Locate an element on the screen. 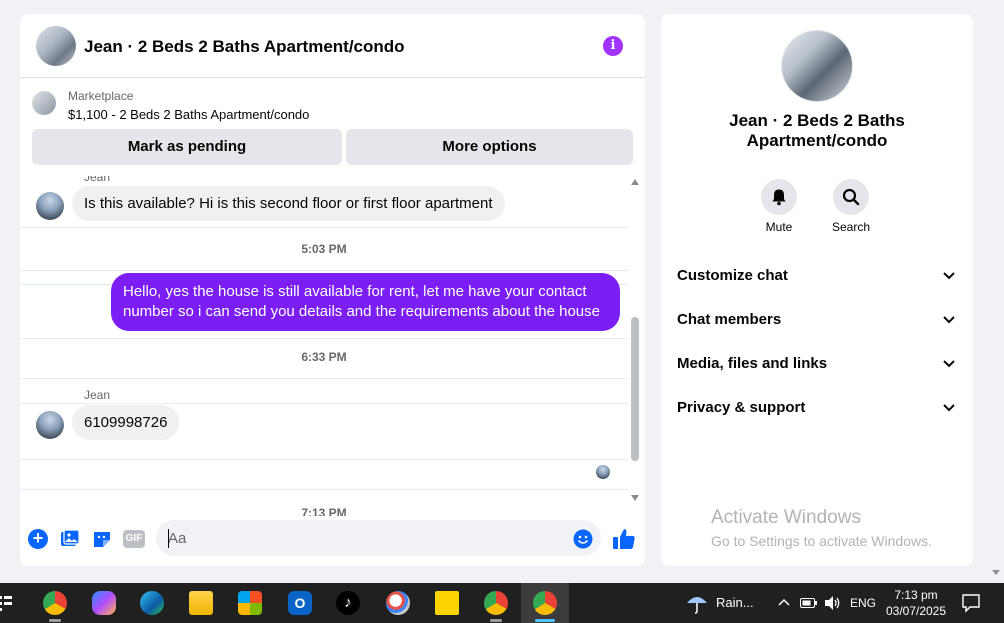 The height and width of the screenshot is (623, 1004). outlook-icon: O is located at coordinates (300, 603).